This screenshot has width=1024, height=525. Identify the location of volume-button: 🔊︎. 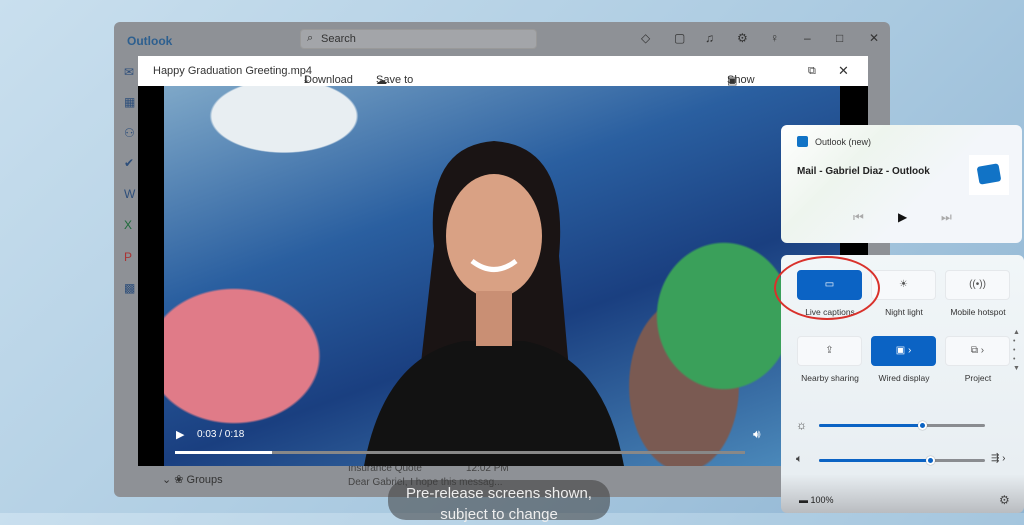
(757, 434).